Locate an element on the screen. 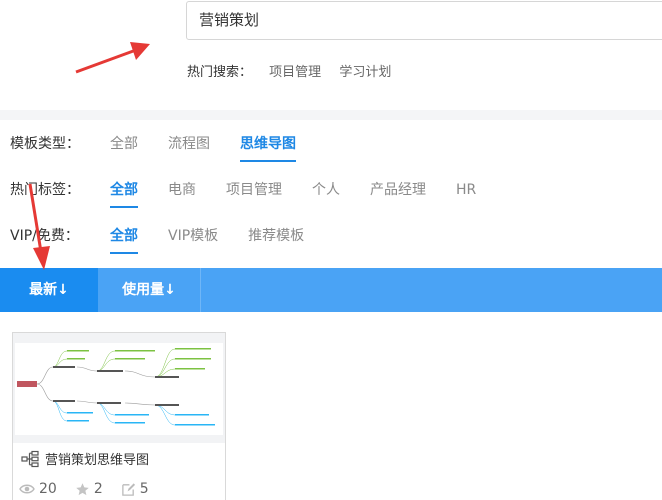  edits-count: 5 is located at coordinates (144, 489).